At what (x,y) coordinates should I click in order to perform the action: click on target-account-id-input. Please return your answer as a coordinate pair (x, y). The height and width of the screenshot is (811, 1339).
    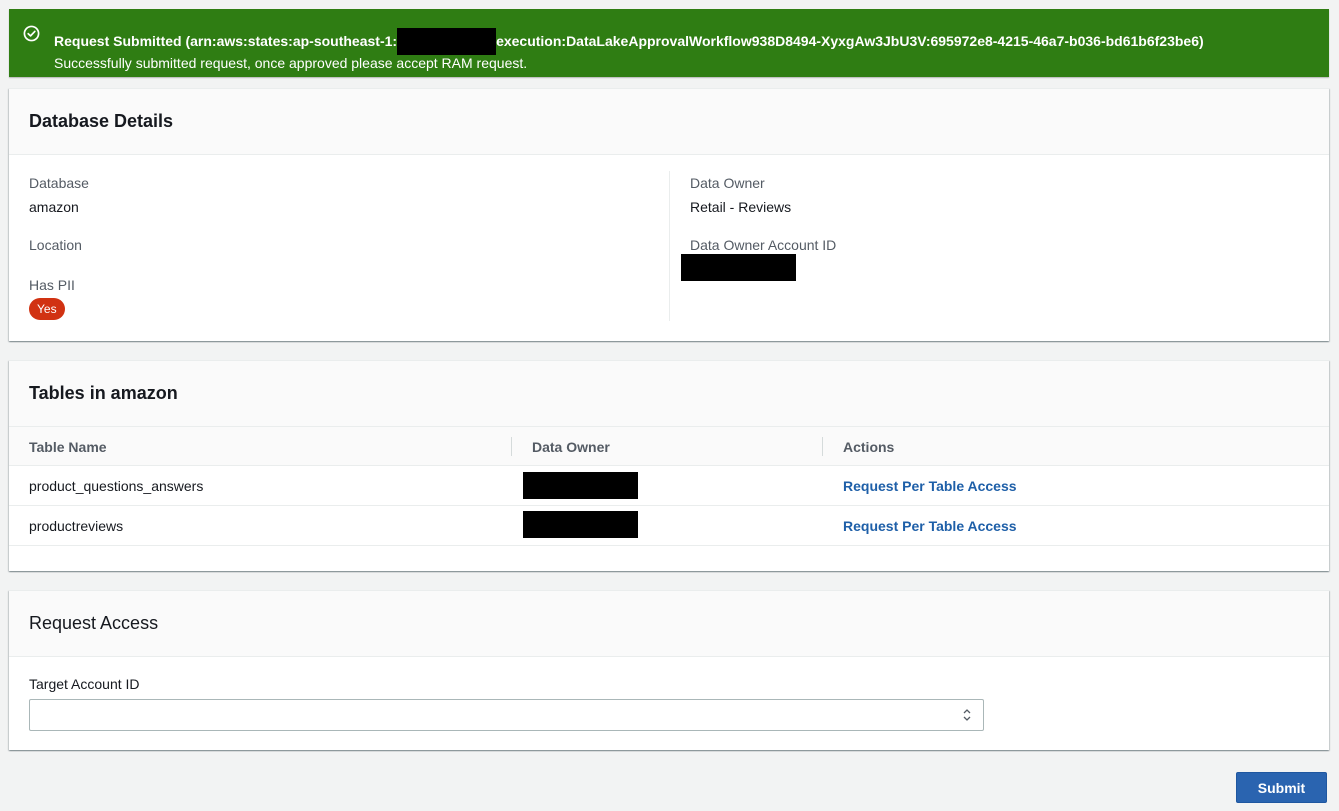
    Looking at the image, I should click on (506, 715).